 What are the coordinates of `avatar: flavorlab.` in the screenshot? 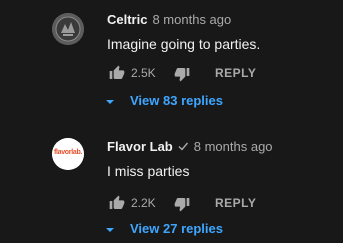 It's located at (68, 154).